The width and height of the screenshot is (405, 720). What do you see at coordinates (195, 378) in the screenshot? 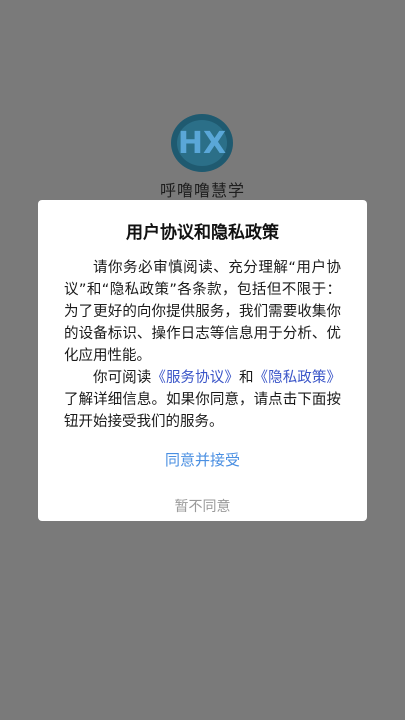
I see `service-agreement-link: 《服务协议》` at bounding box center [195, 378].